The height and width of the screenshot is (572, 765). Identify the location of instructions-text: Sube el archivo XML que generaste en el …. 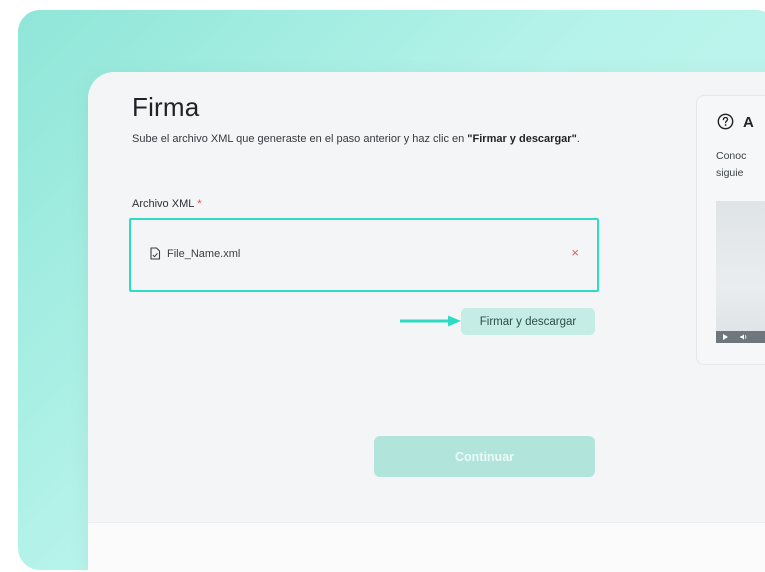
(362, 139).